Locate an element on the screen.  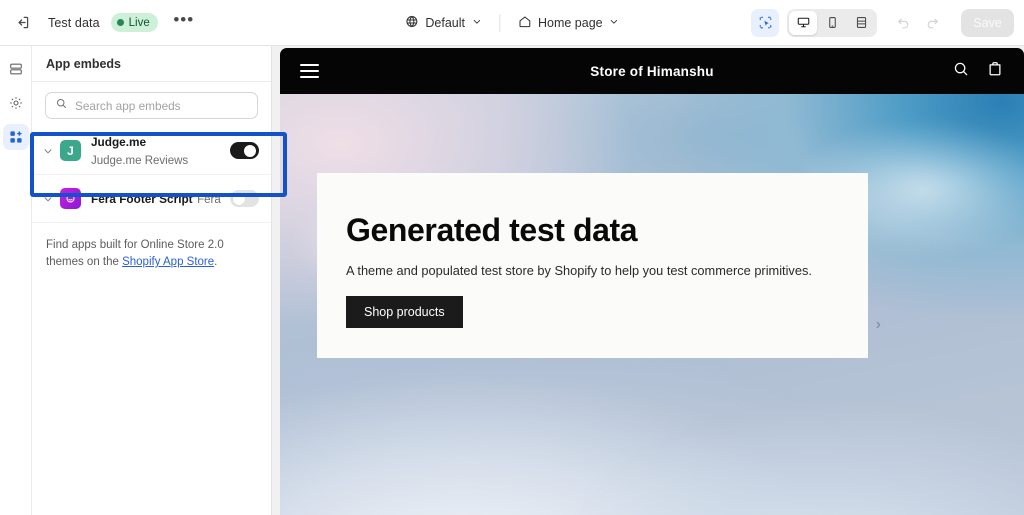
app-embed-name: Judge.me is located at coordinates (119, 141).